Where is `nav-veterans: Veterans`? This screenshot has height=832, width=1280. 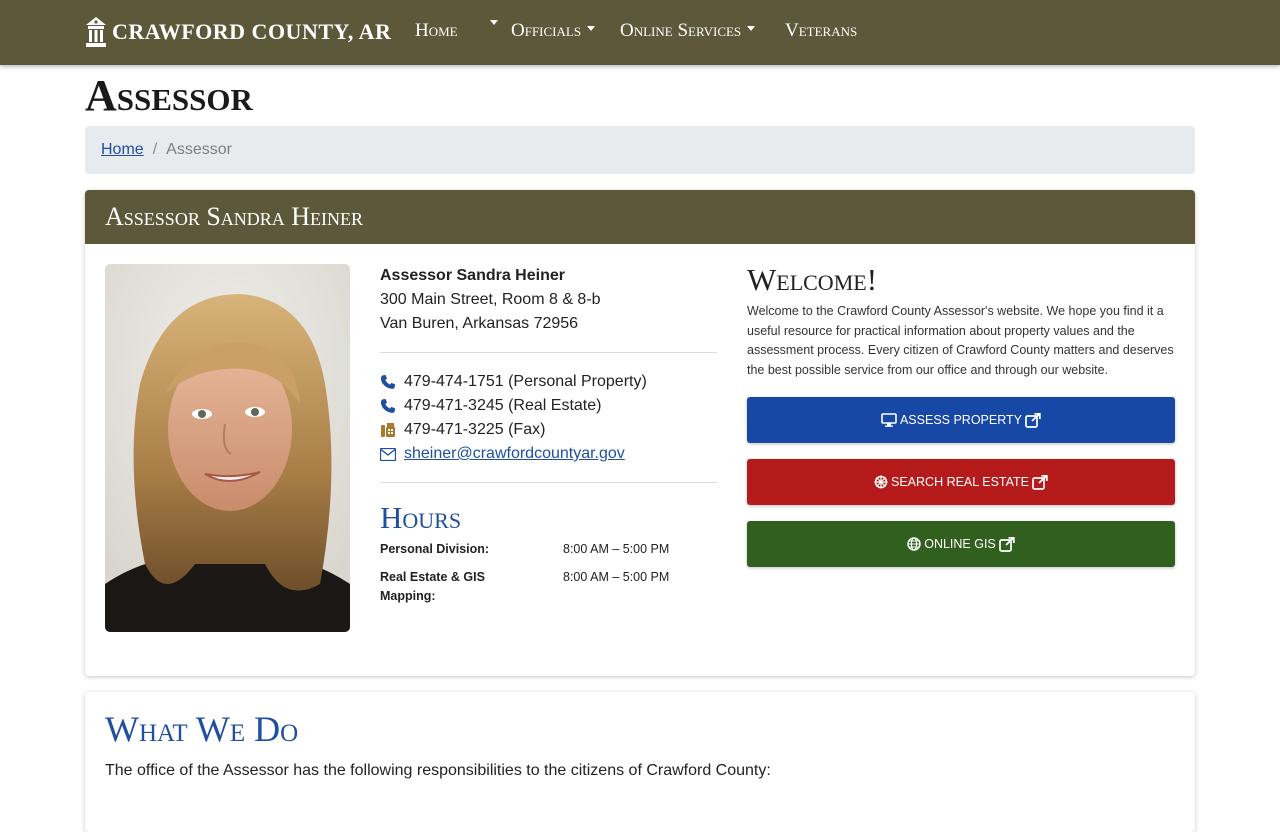
nav-veterans: Veterans is located at coordinates (821, 31).